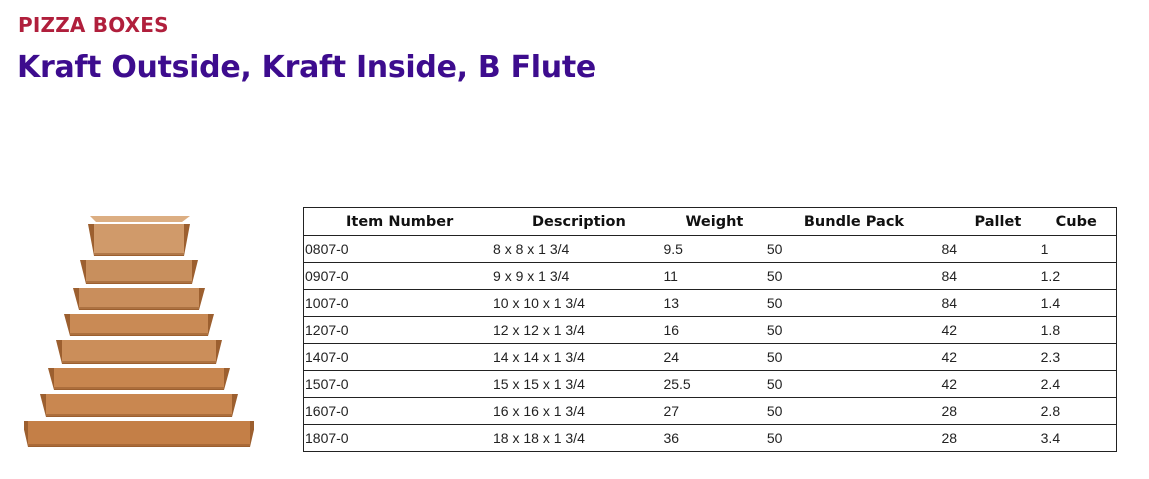  What do you see at coordinates (714, 303) in the screenshot?
I see `cell-weight: 13` at bounding box center [714, 303].